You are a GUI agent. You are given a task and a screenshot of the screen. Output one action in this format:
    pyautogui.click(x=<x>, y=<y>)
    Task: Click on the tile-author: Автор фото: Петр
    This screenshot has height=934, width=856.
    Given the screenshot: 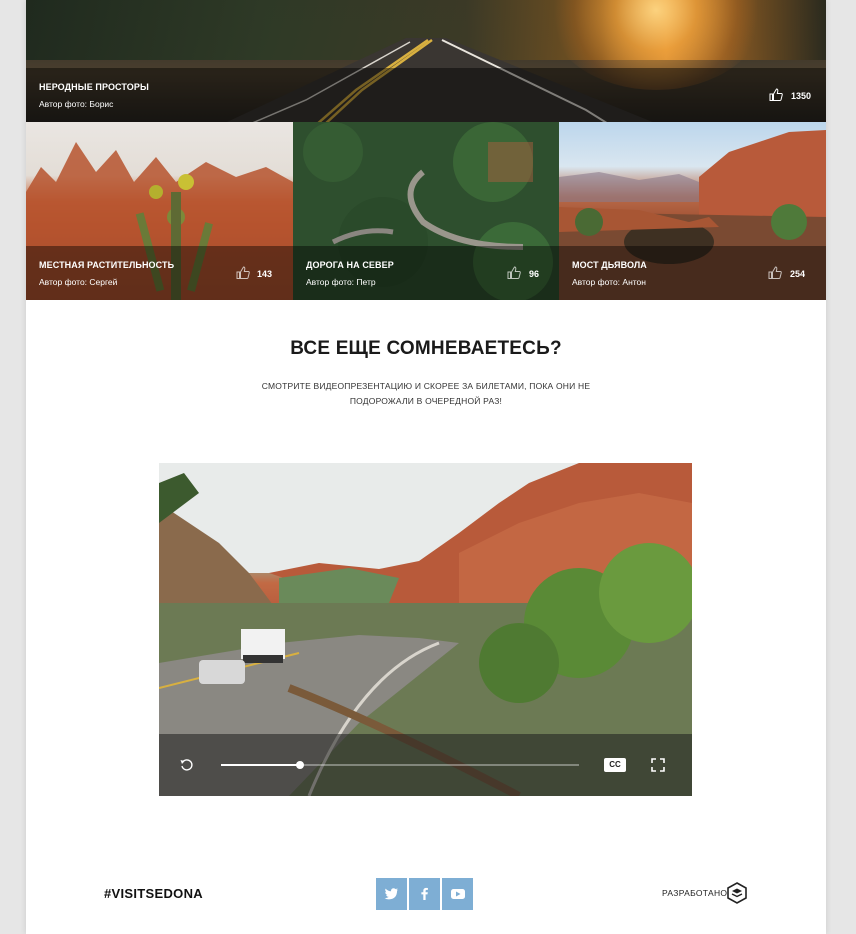 What is the action you would take?
    pyautogui.click(x=341, y=282)
    